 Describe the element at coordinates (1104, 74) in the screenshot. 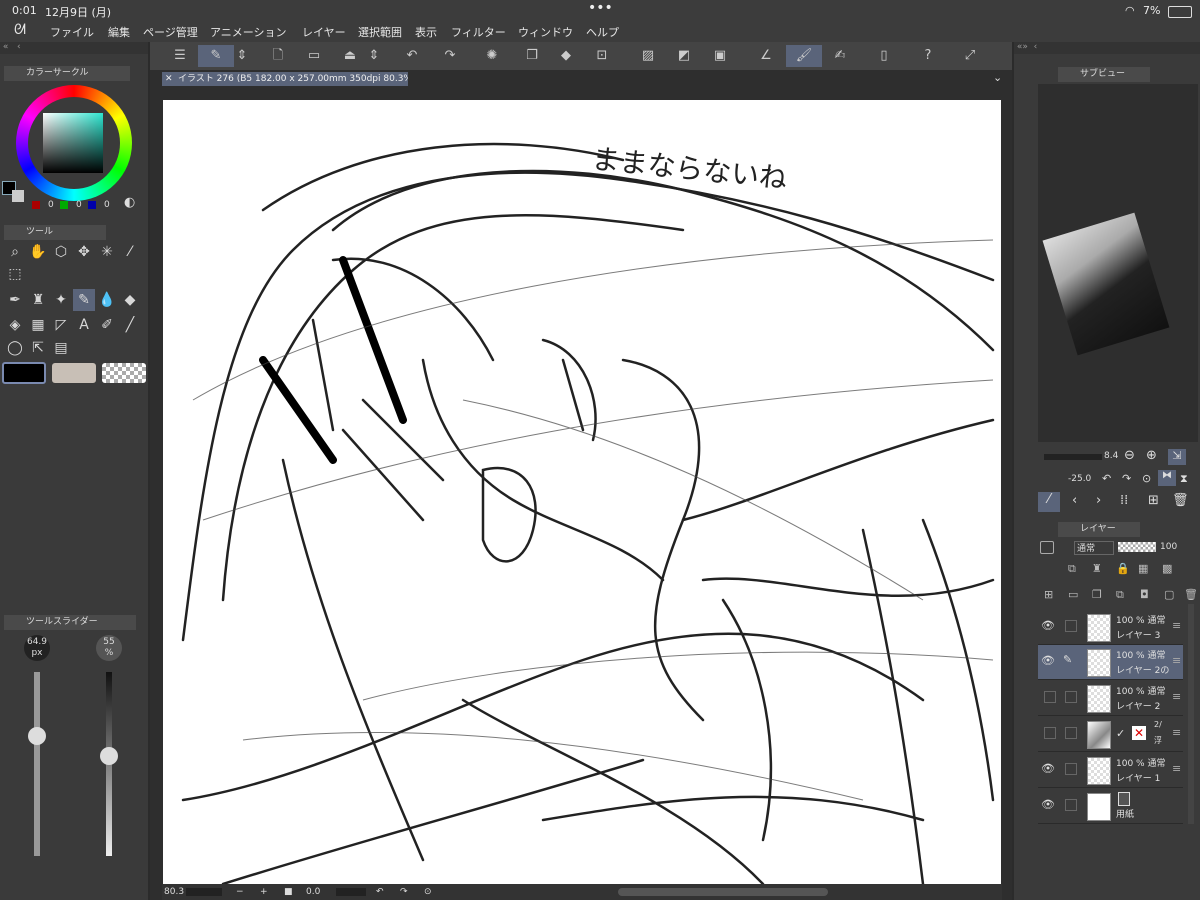

I see `subview-tab: サブビュー` at that location.